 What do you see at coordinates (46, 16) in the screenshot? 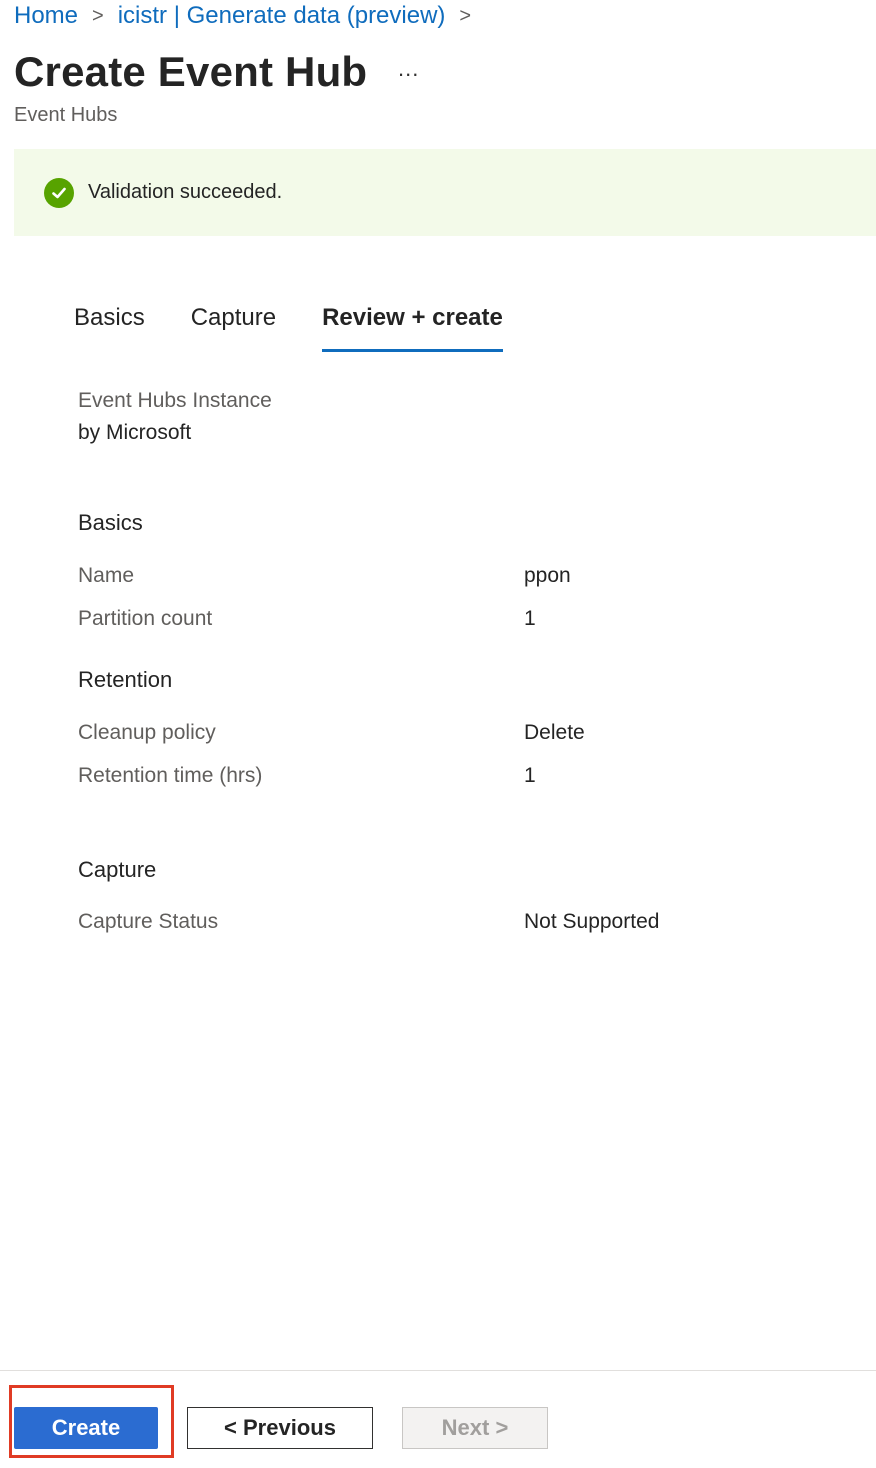
I see `breadcrumb-home-link: Home` at bounding box center [46, 16].